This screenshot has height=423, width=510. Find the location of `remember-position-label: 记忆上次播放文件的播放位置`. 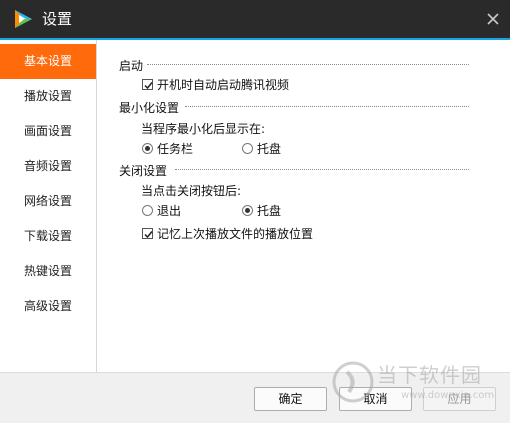

remember-position-label: 记忆上次播放文件的播放位置 is located at coordinates (235, 234).